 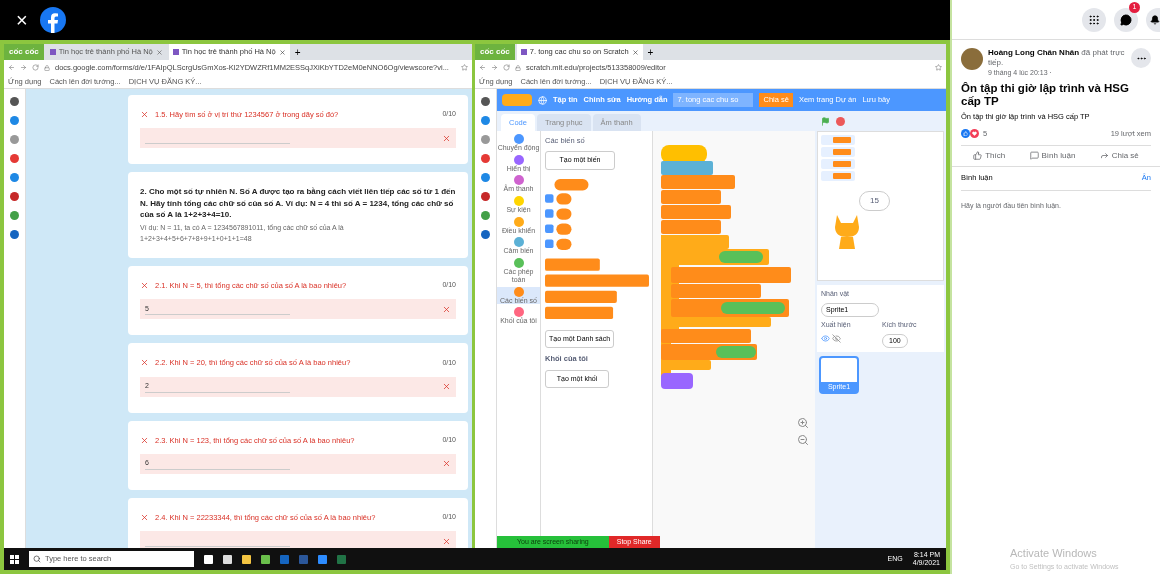 I want to click on thumbs-up-icon, so click(x=978, y=156).